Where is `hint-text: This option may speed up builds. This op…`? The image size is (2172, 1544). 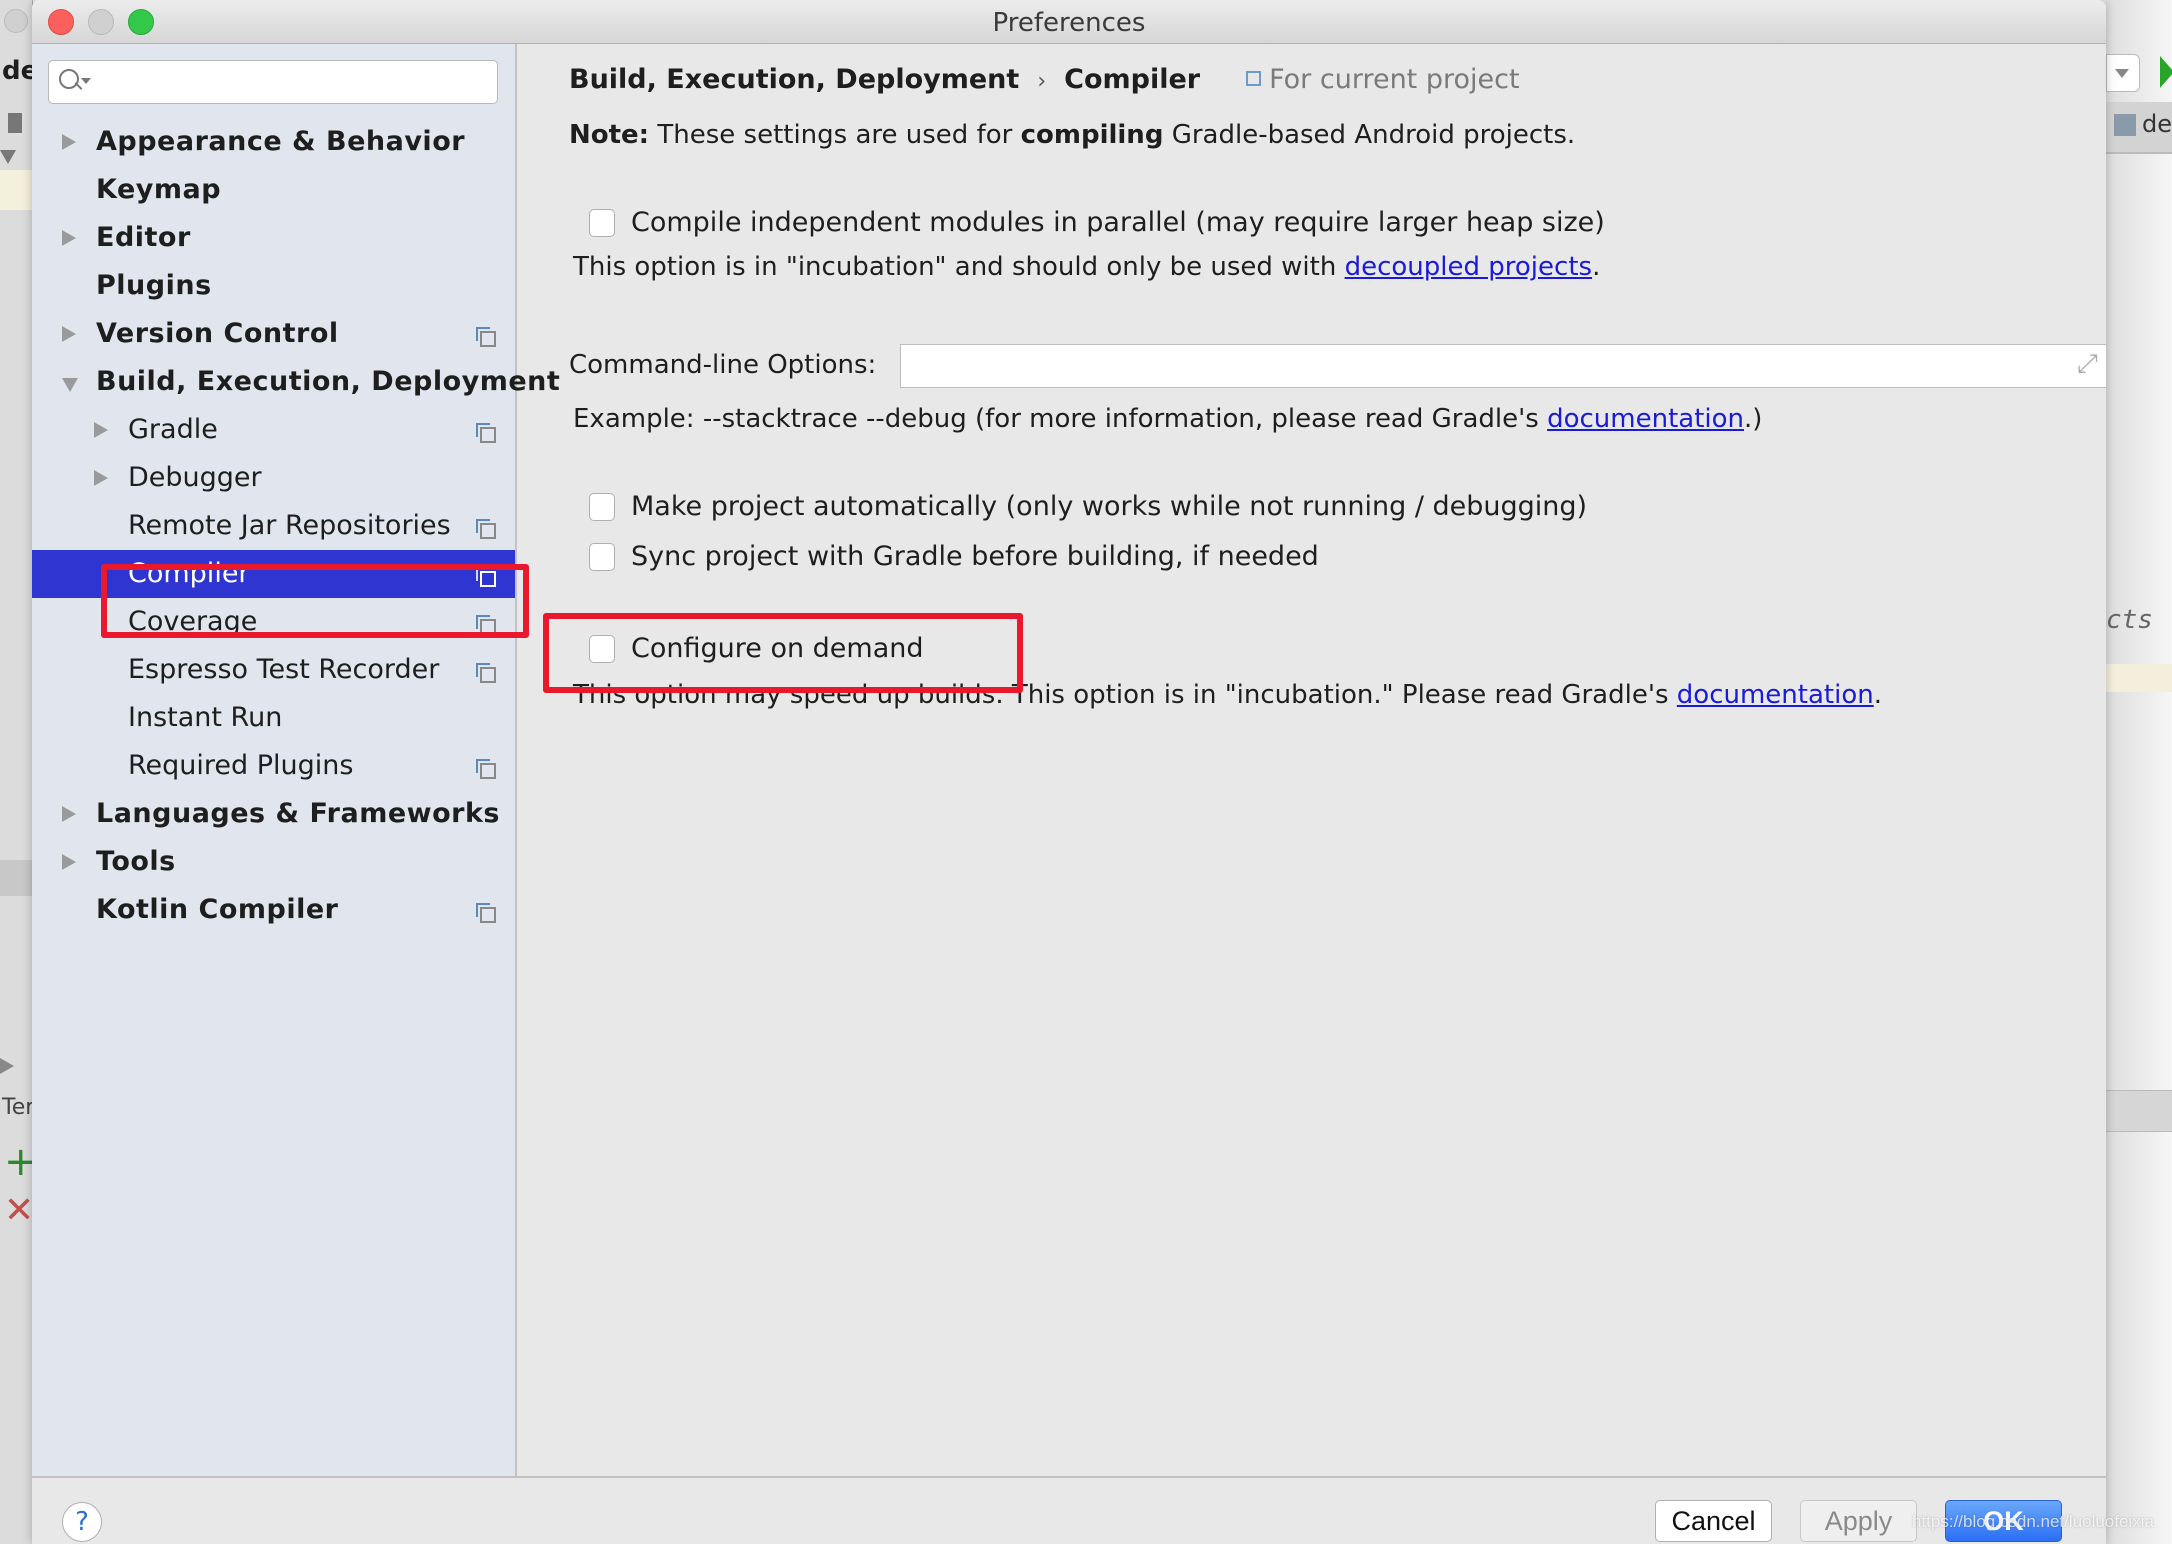
hint-text: This option may speed up builds. This op… is located at coordinates (1125, 695).